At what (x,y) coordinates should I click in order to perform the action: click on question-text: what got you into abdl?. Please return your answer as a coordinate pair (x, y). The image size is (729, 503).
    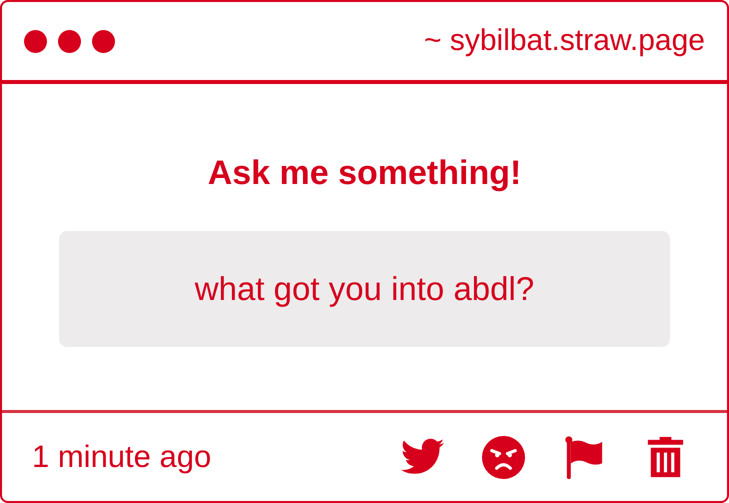
    Looking at the image, I should click on (364, 289).